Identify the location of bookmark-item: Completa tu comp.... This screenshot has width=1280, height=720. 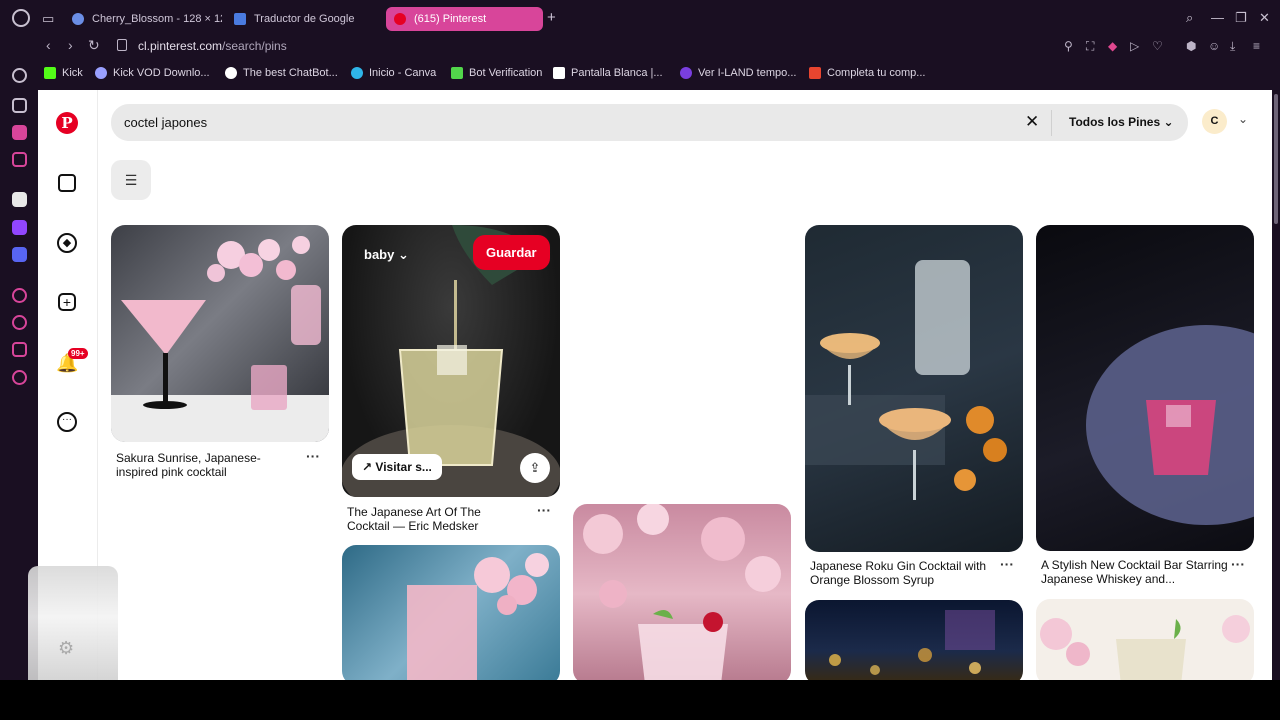
(867, 73).